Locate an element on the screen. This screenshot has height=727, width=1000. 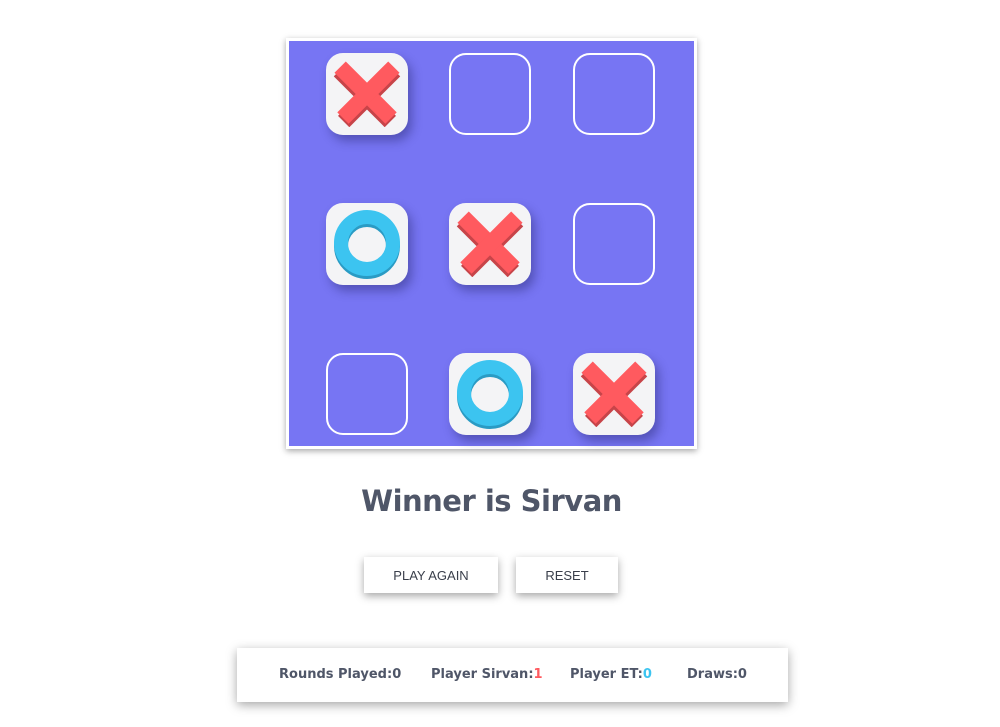
player-sirvan-label: Player Sirvan: is located at coordinates (482, 674).